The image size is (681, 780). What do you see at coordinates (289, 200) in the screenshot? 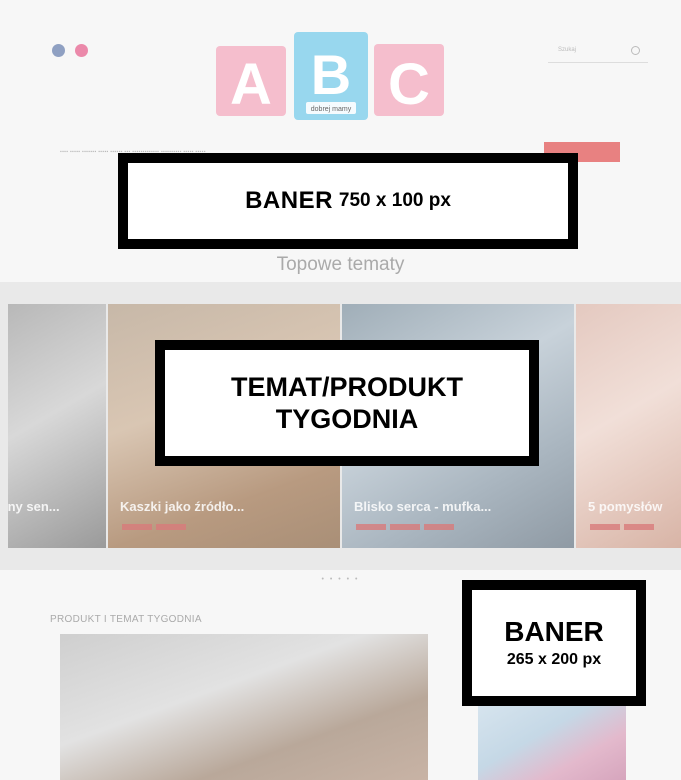
I see `top-banner-title: BANER` at bounding box center [289, 200].